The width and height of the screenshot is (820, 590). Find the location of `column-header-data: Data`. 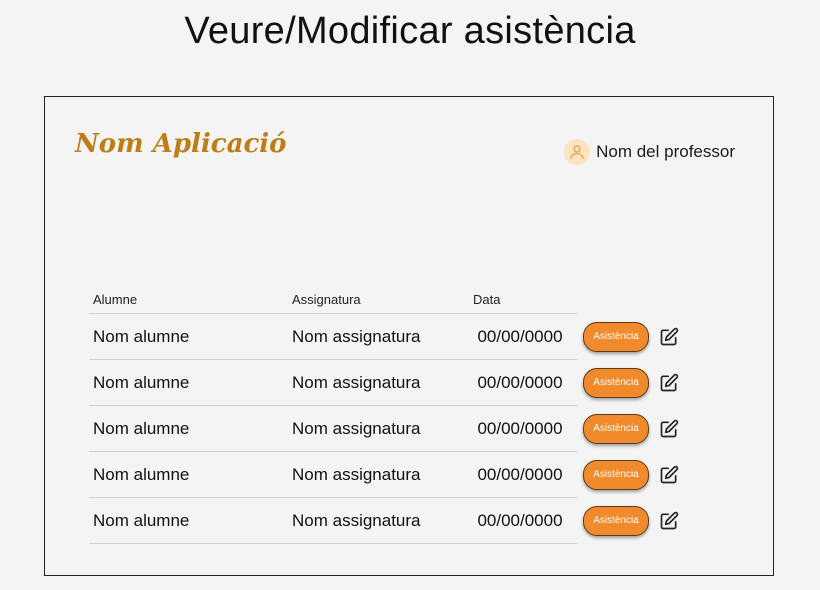

column-header-data: Data is located at coordinates (487, 299).